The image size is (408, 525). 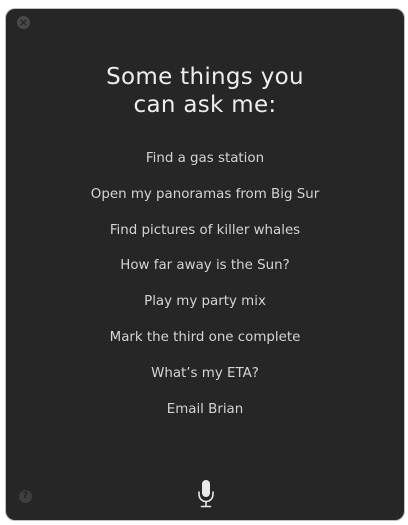 I want to click on suggestion-item: Find pictures of killer whales, so click(x=205, y=239).